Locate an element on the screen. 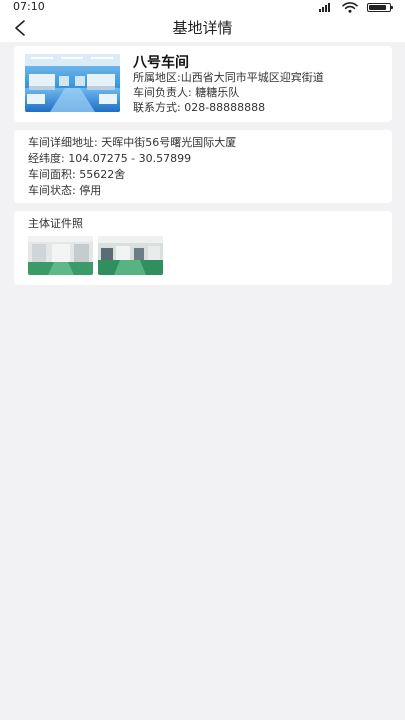  coordinates-text: 经纬度: 104.07275 - 30.57899 is located at coordinates (110, 158).